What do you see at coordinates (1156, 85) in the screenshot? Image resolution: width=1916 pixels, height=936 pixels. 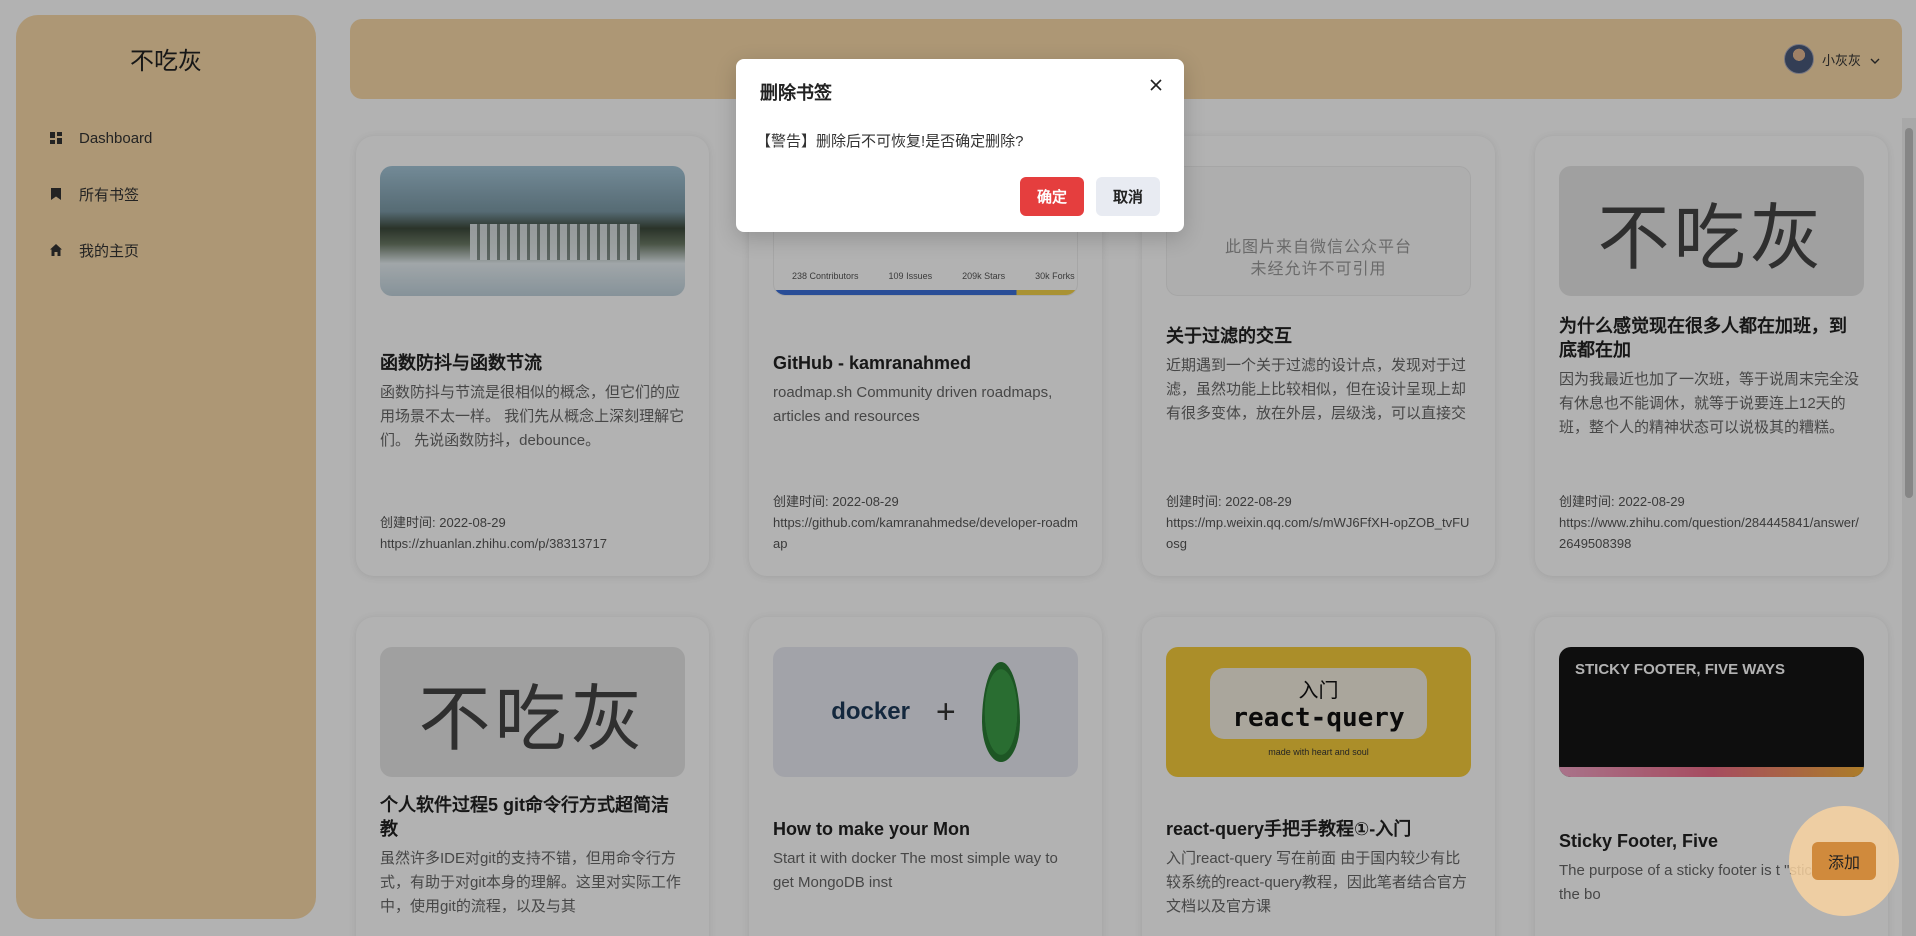 I see `close-icon` at bounding box center [1156, 85].